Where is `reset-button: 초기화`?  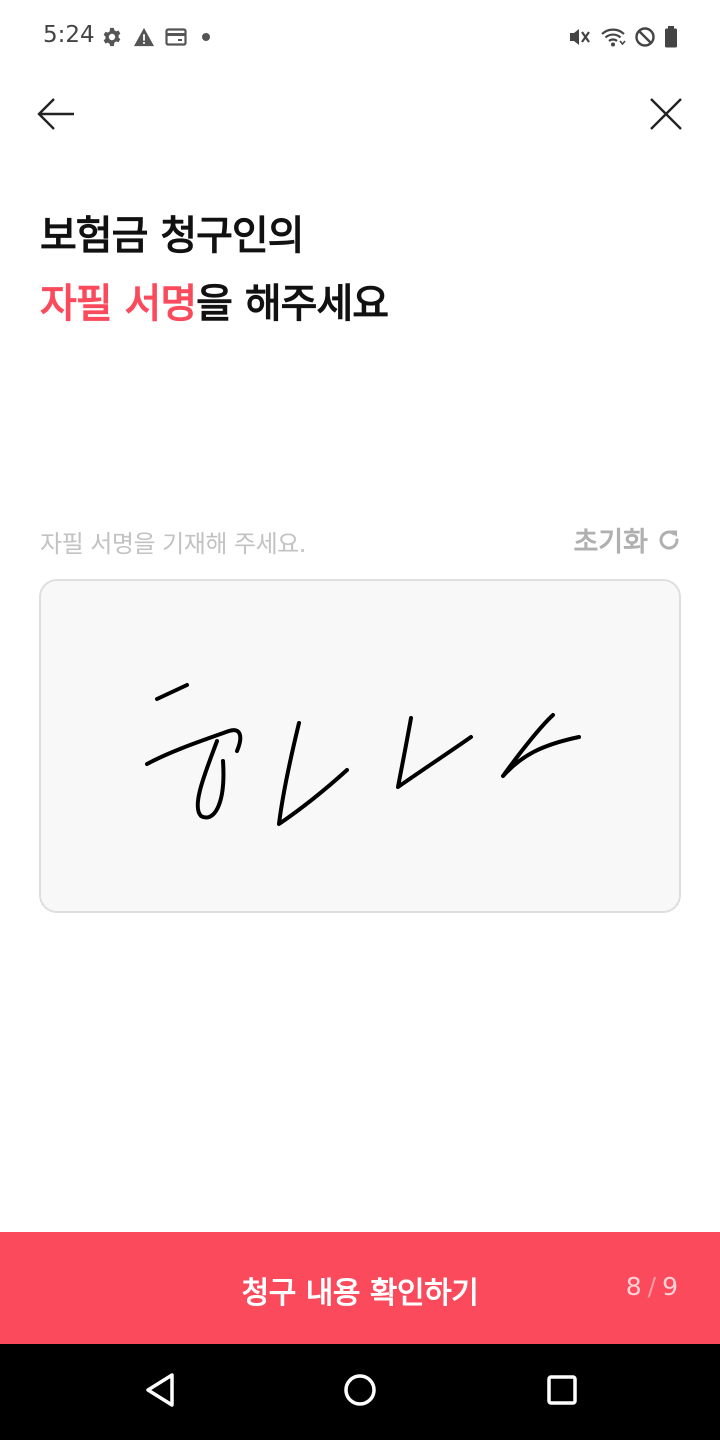
reset-button: 초기화 is located at coordinates (627, 539).